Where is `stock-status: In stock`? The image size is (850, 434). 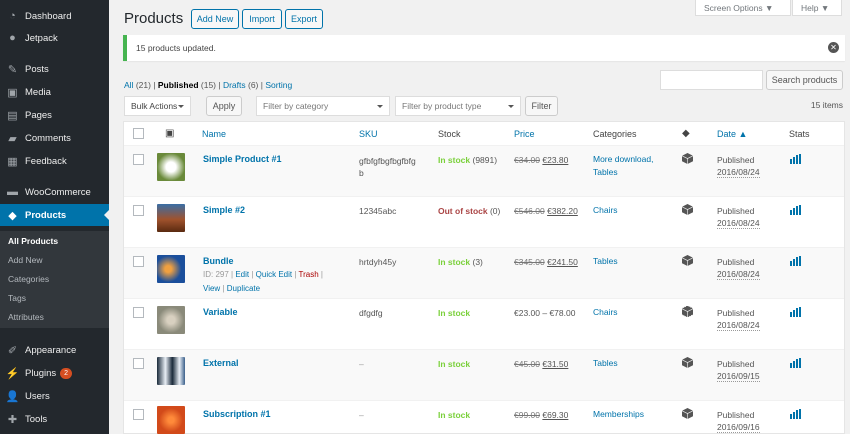
stock-status: In stock is located at coordinates (454, 415).